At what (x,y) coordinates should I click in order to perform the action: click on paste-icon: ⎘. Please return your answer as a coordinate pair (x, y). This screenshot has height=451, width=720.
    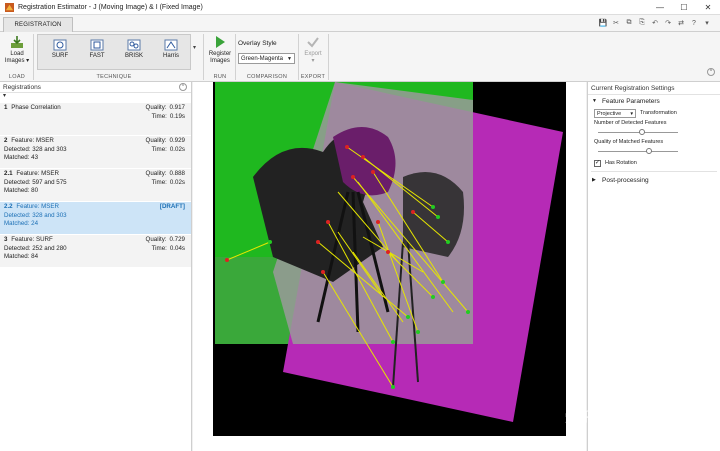
    Looking at the image, I should click on (642, 23).